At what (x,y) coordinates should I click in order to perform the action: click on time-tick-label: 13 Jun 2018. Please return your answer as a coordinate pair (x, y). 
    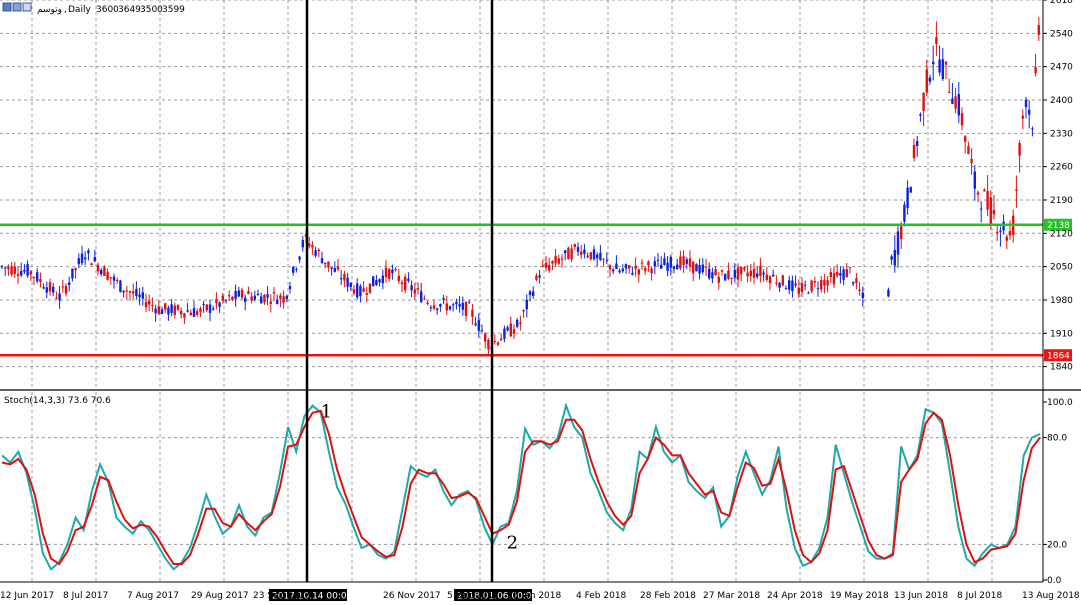
    Looking at the image, I should click on (921, 596).